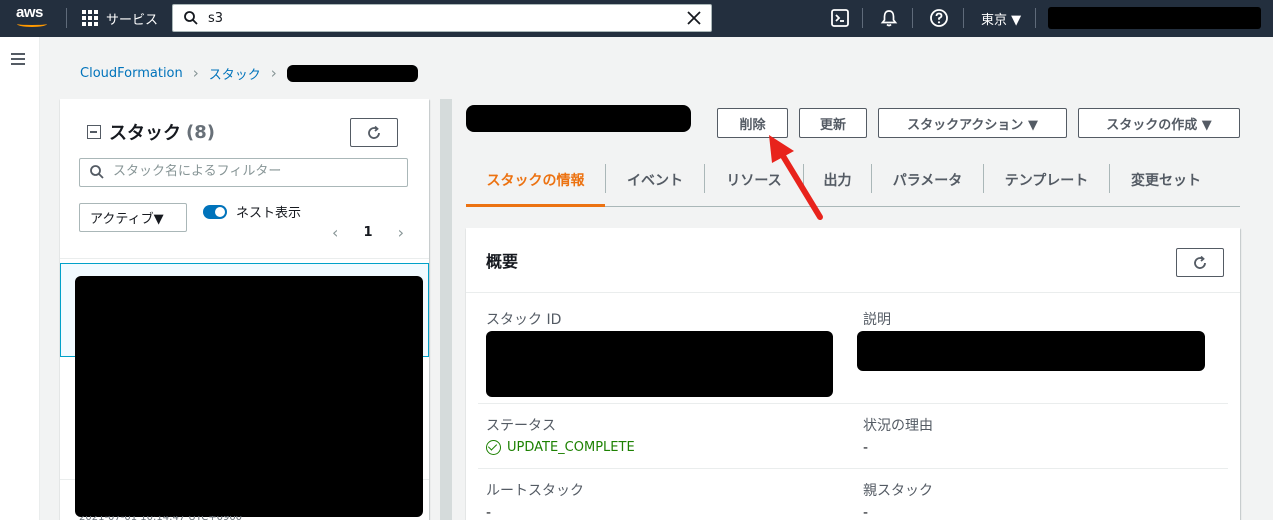 This screenshot has height=520, width=1273. I want to click on root-stack-label: ルートスタック, so click(535, 491).